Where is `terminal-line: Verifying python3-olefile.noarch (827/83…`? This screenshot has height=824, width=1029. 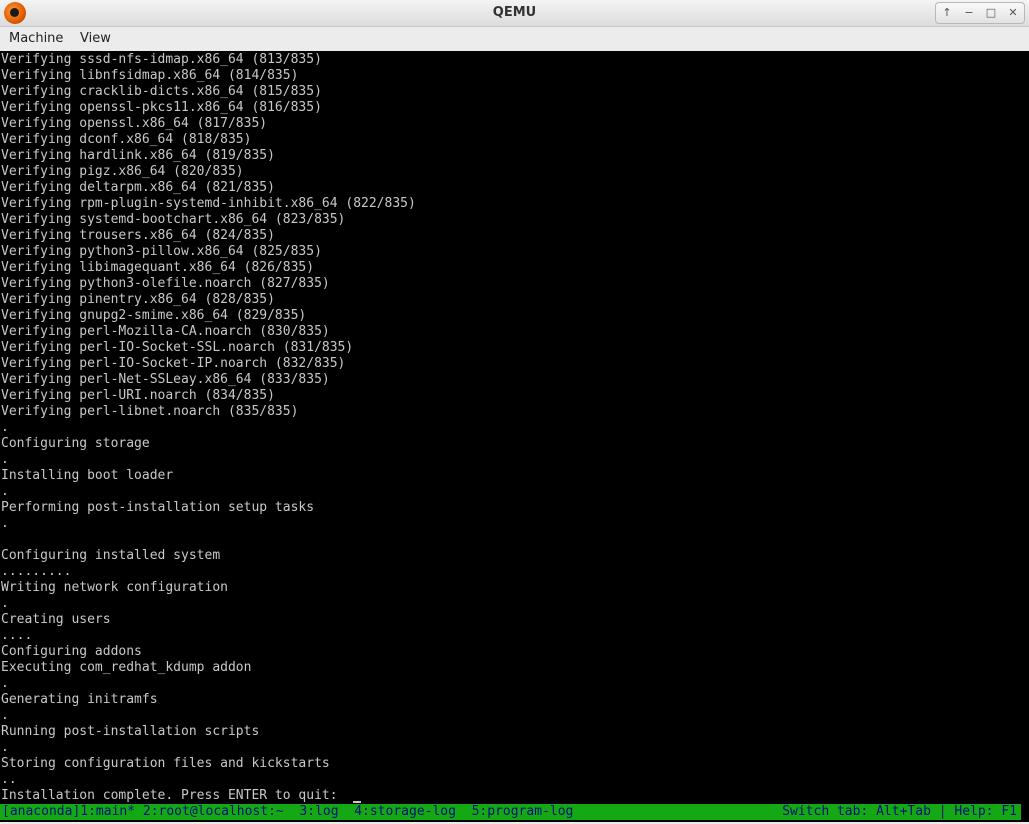
terminal-line: Verifying python3-olefile.noarch (827/83… is located at coordinates (165, 283).